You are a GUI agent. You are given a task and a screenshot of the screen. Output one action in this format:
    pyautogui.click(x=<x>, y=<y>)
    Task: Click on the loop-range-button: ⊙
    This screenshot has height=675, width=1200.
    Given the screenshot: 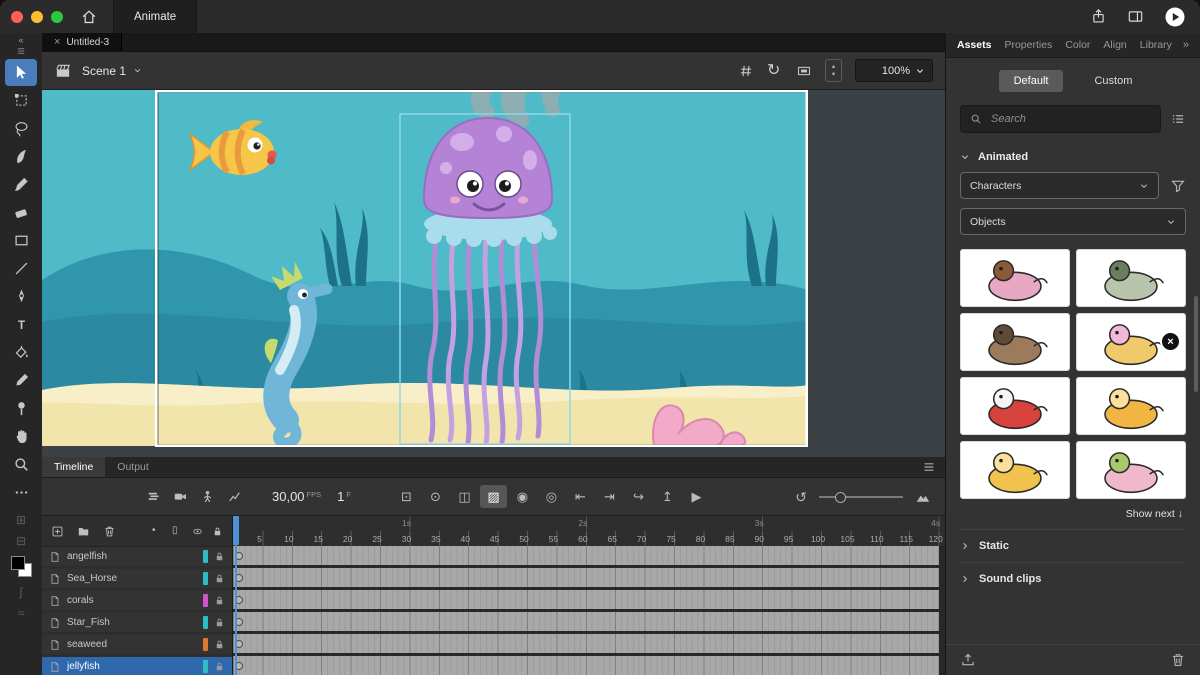 What is the action you would take?
    pyautogui.click(x=435, y=496)
    